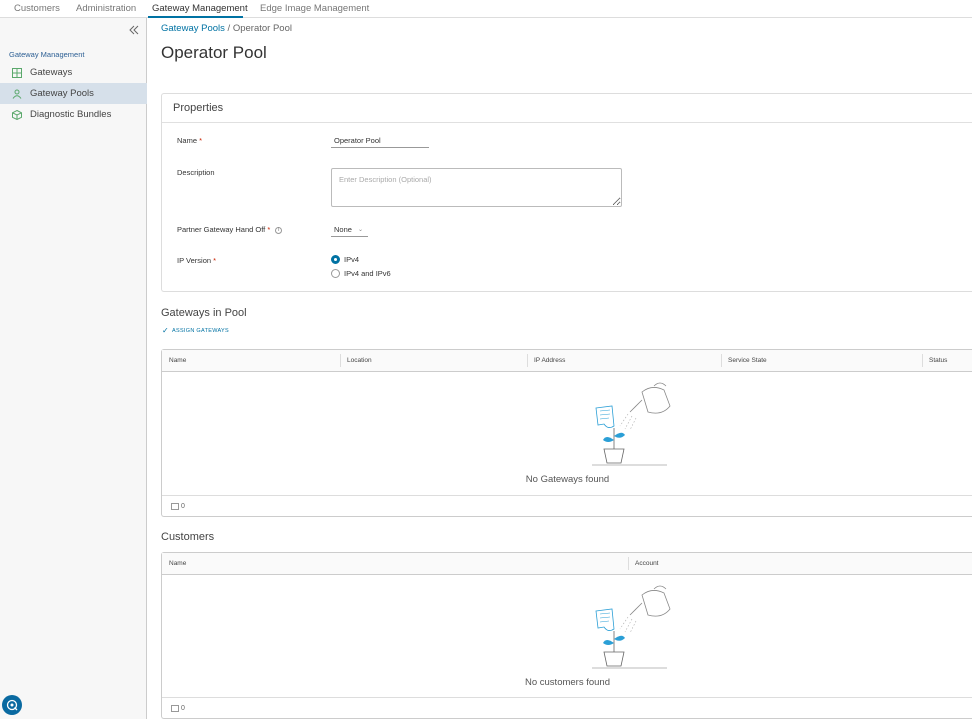 The image size is (972, 719). Describe the element at coordinates (380, 141) in the screenshot. I see `name-input` at that location.